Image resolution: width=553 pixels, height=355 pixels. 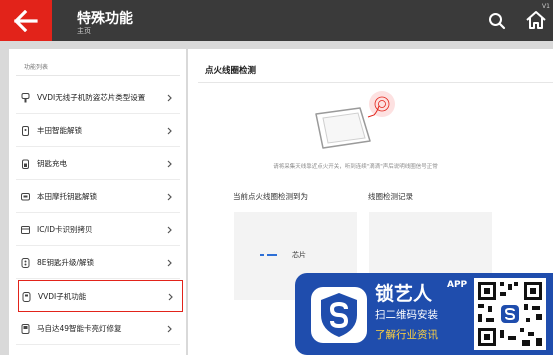 What do you see at coordinates (84, 31) in the screenshot?
I see `breadcrumb: 主页` at bounding box center [84, 31].